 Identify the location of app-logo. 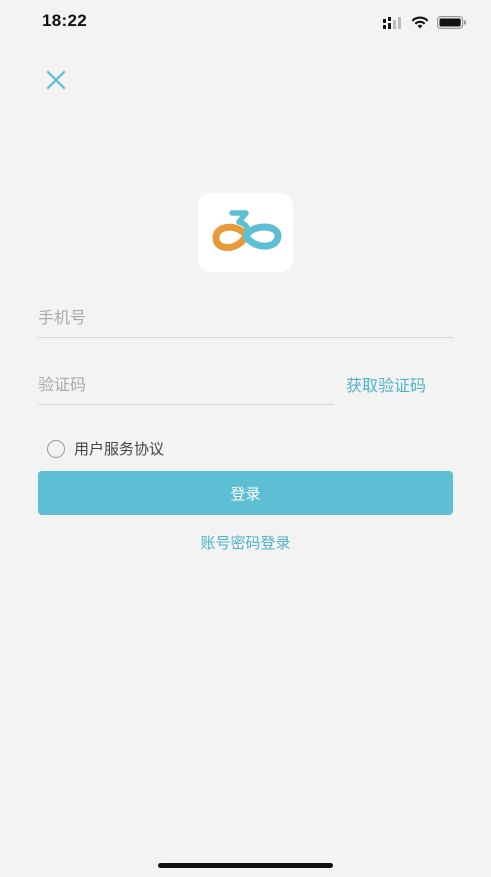
(245, 232).